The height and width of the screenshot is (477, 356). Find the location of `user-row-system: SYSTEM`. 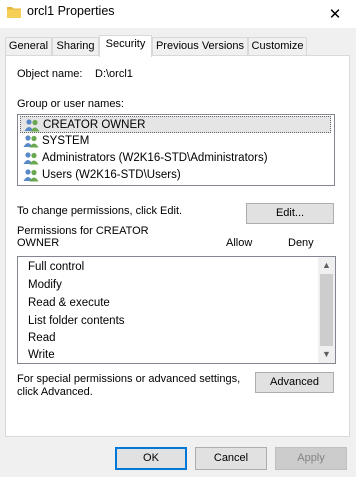

user-row-system: SYSTEM is located at coordinates (175, 141).